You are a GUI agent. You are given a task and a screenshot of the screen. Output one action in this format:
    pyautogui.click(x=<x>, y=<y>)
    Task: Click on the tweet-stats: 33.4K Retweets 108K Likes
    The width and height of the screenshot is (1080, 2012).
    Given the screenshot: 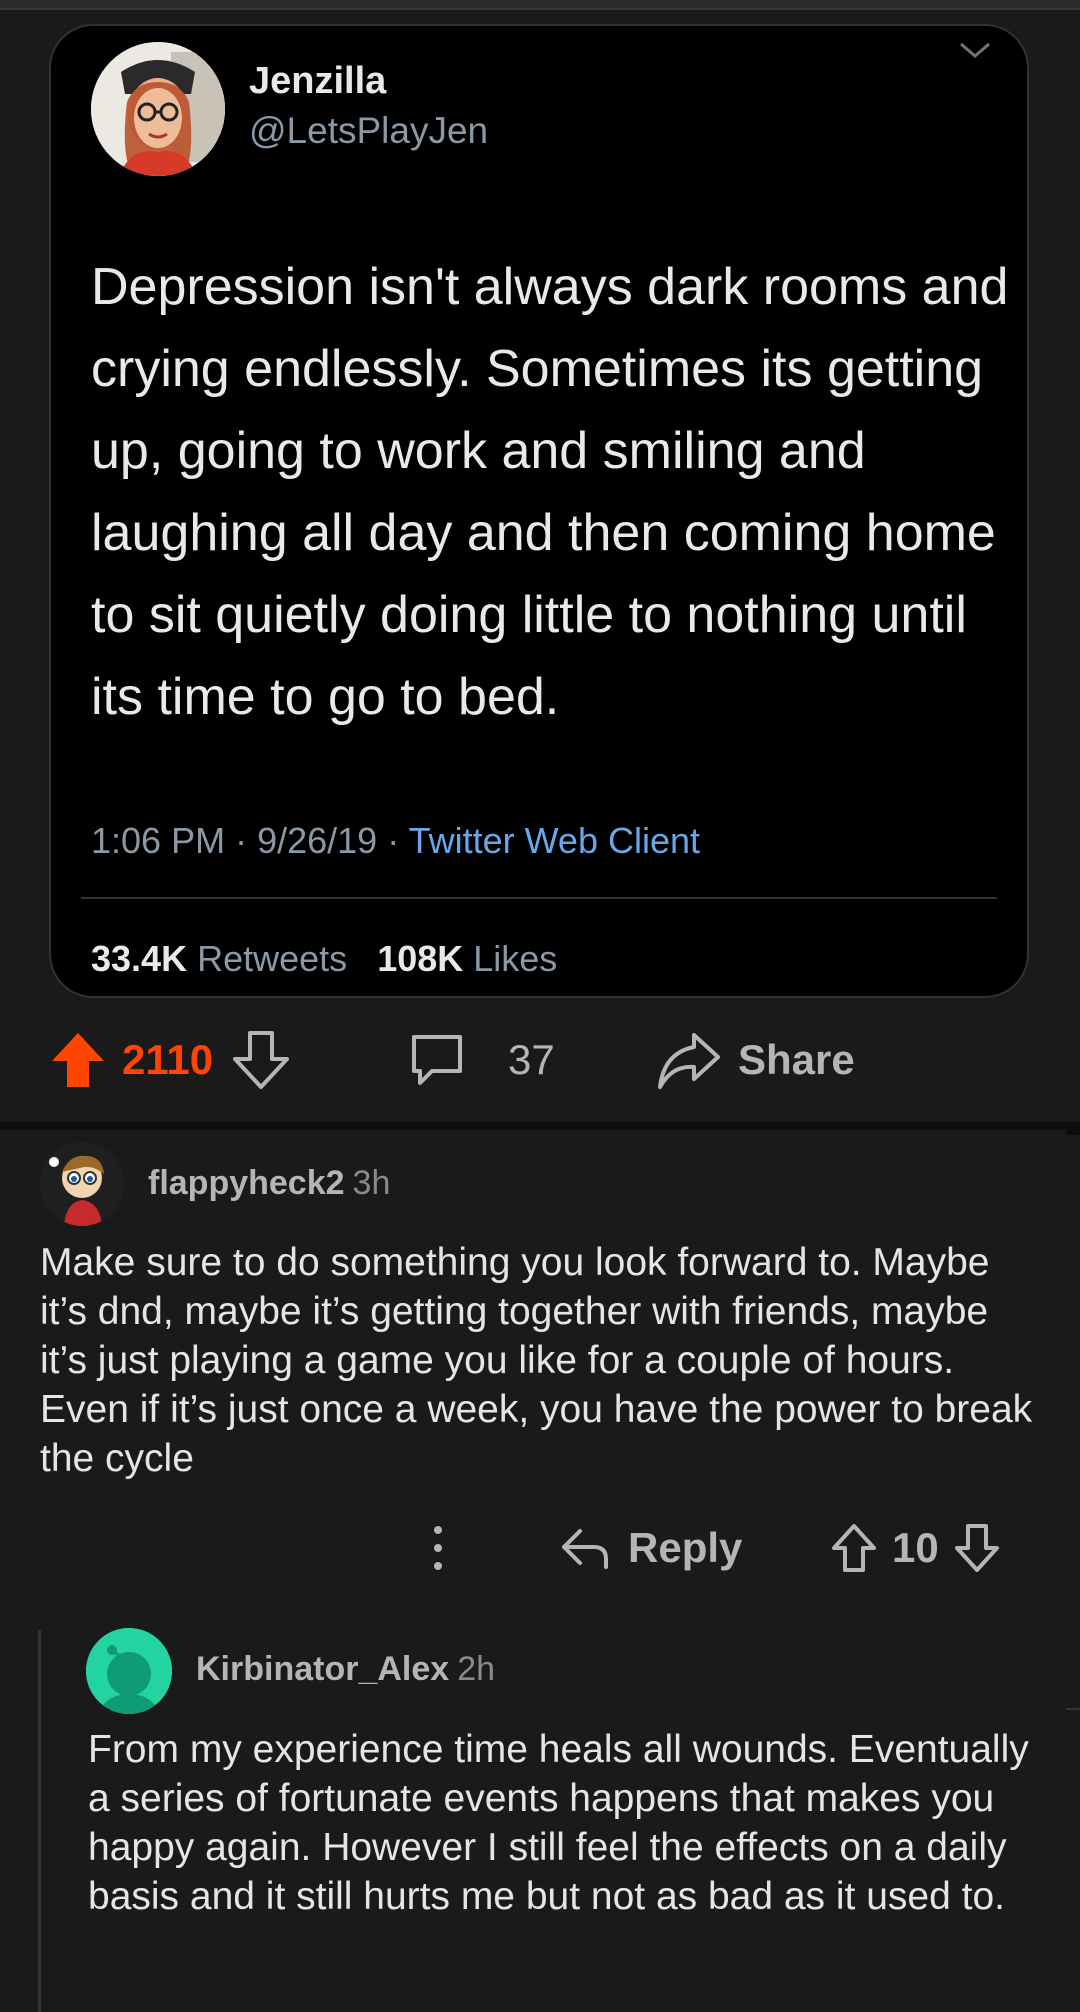 What is the action you would take?
    pyautogui.click(x=324, y=959)
    